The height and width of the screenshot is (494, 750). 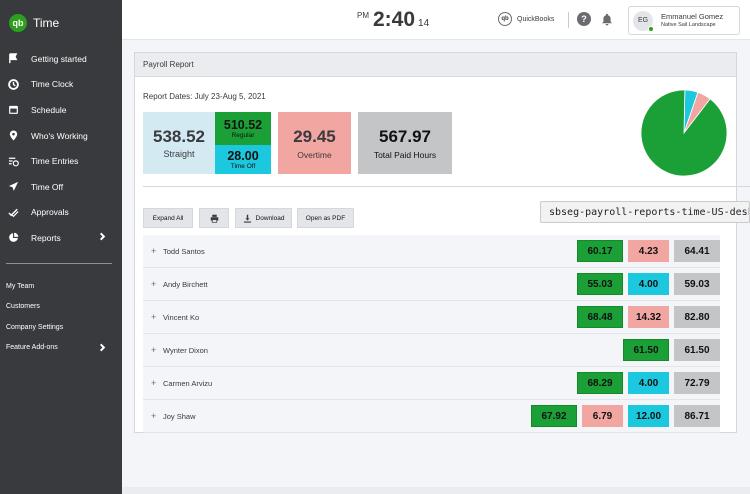 I want to click on quickbooks-logo-icon: qb, so click(x=18, y=23).